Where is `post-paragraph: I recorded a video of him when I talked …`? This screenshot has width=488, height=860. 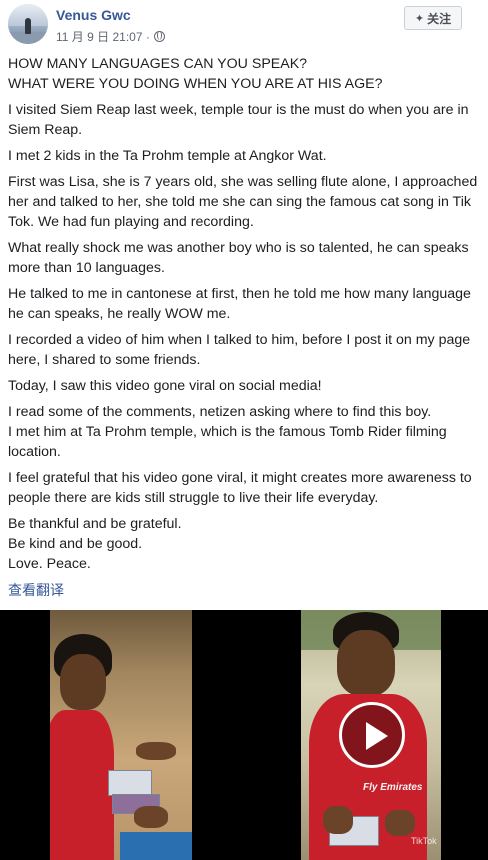
post-paragraph: I recorded a video of him when I talked … is located at coordinates (239, 350).